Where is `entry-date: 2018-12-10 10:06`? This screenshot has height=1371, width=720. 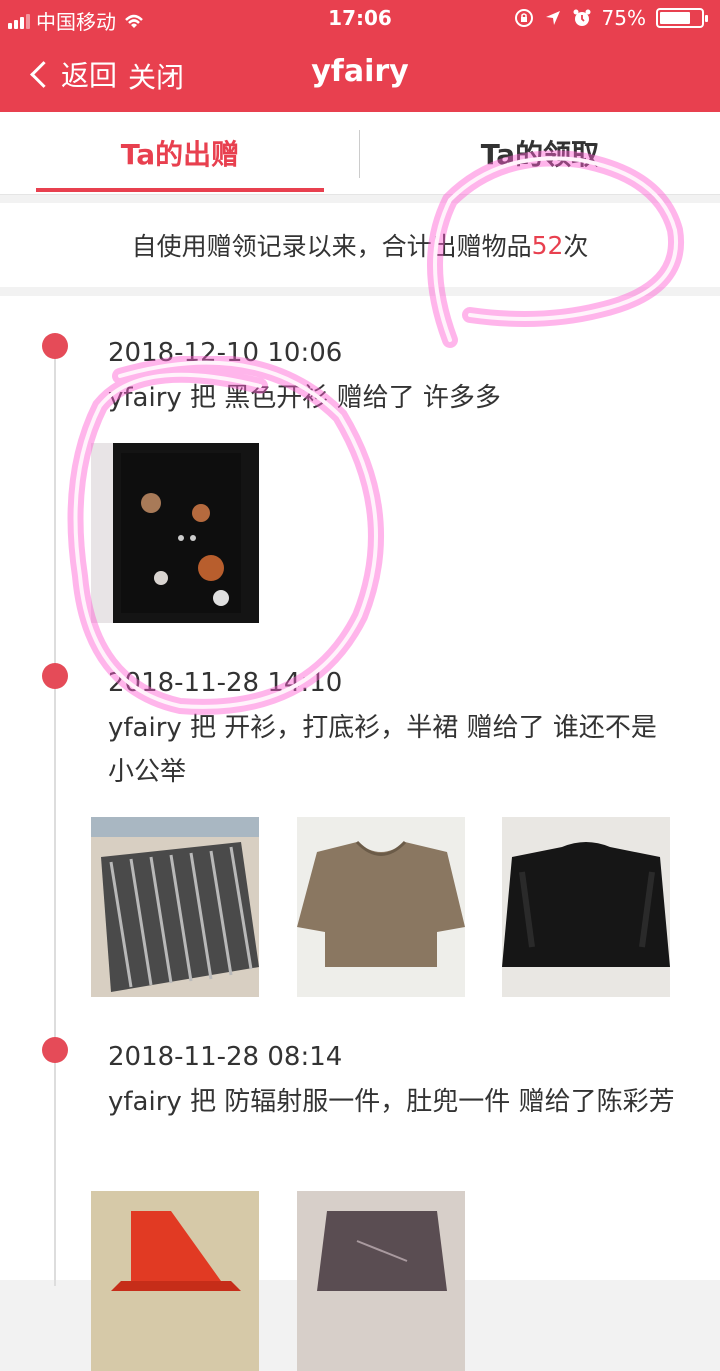
entry-date: 2018-12-10 10:06 is located at coordinates (225, 353).